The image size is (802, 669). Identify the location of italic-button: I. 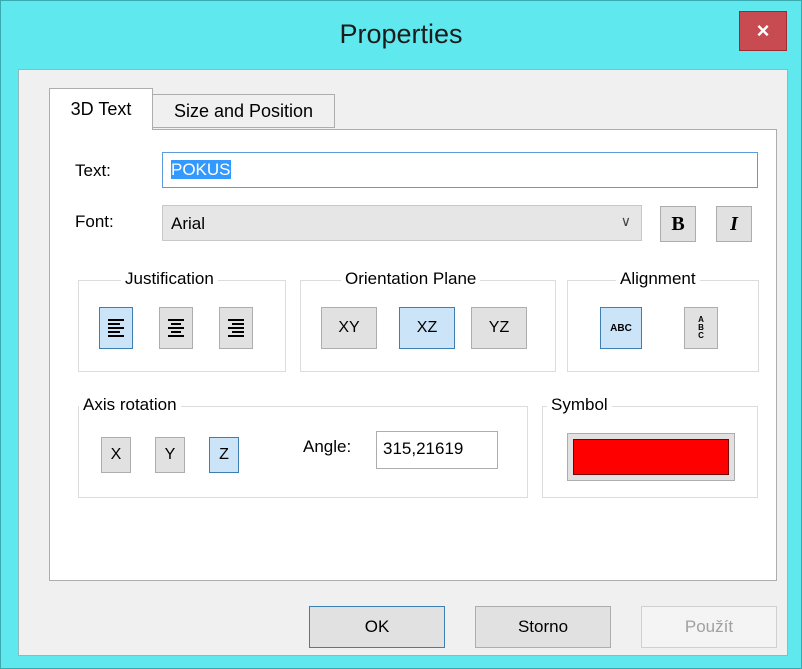
(734, 224).